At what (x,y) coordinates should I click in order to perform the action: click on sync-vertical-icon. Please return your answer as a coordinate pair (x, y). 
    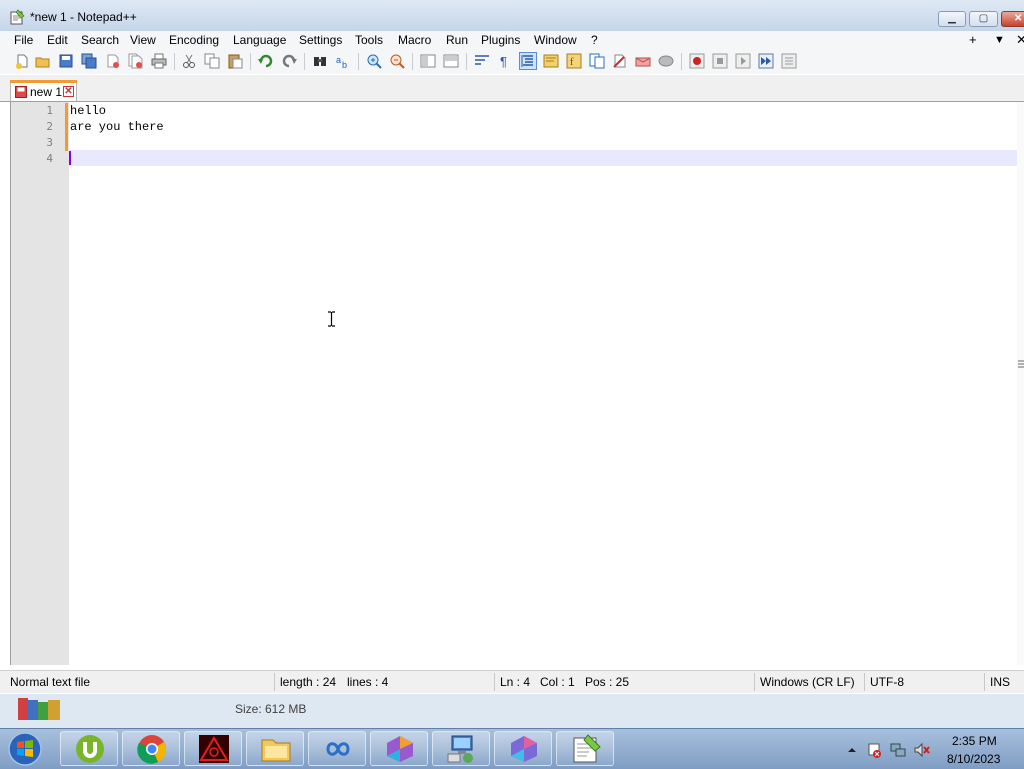
    Looking at the image, I should click on (428, 61).